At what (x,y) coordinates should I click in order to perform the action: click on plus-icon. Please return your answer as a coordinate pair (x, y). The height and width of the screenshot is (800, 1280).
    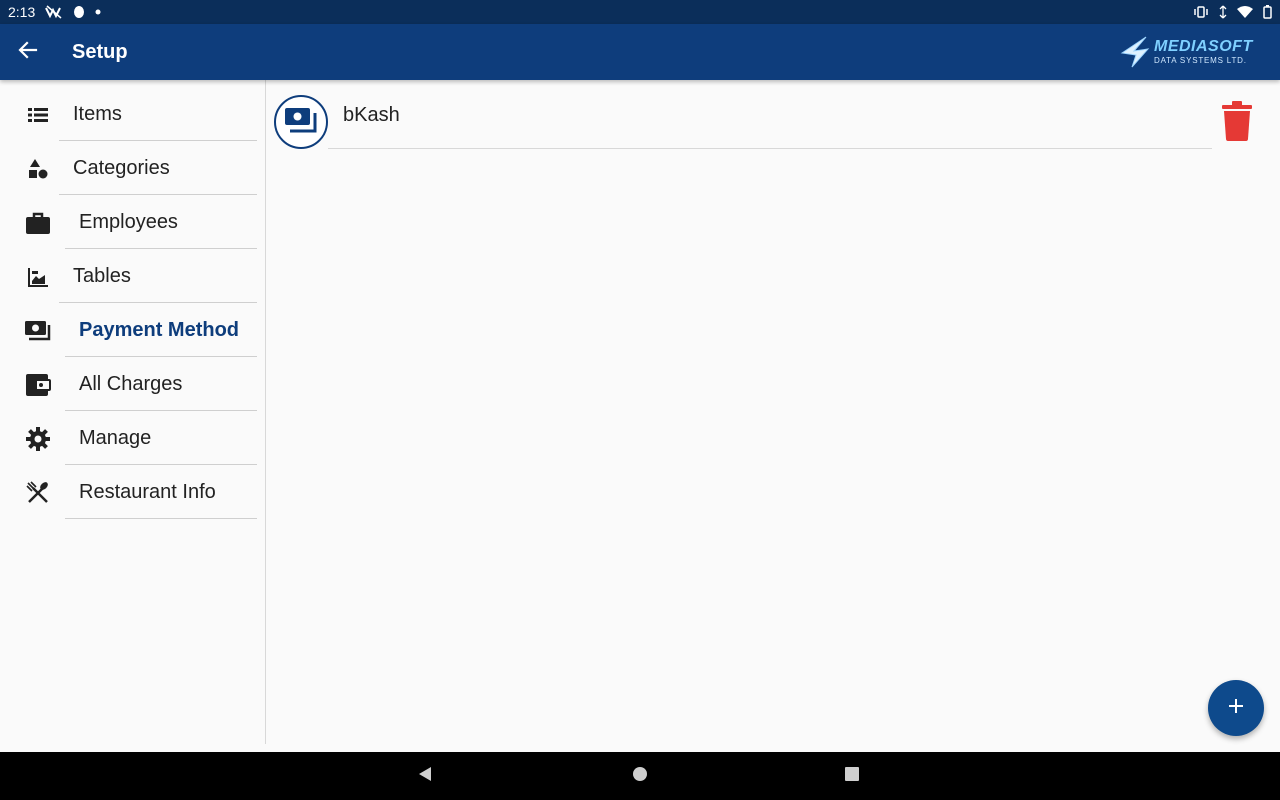
    Looking at the image, I should click on (1236, 708).